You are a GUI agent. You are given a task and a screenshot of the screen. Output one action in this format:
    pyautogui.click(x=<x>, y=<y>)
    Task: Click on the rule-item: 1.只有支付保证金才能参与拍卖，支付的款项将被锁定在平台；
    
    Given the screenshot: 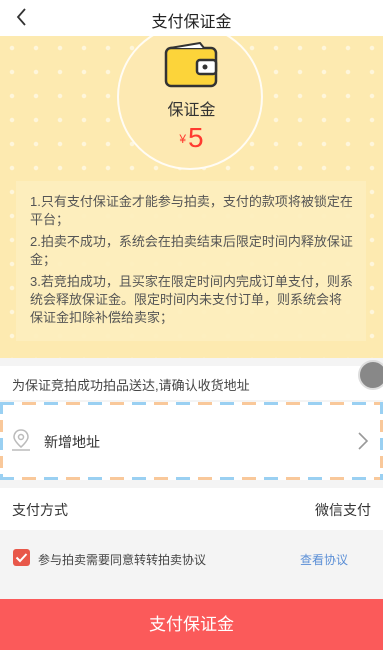 What is the action you would take?
    pyautogui.click(x=191, y=210)
    